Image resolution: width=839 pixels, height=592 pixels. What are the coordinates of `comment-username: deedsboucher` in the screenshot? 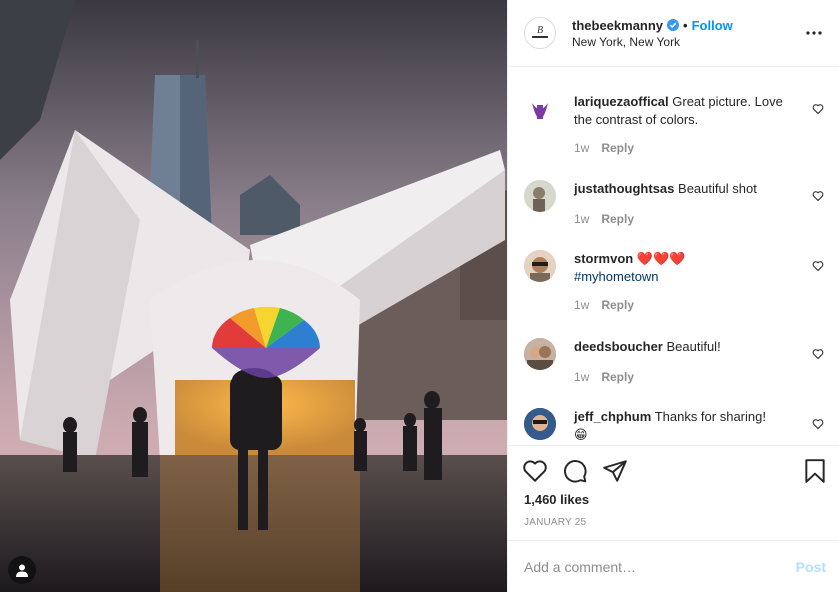 It's located at (618, 346).